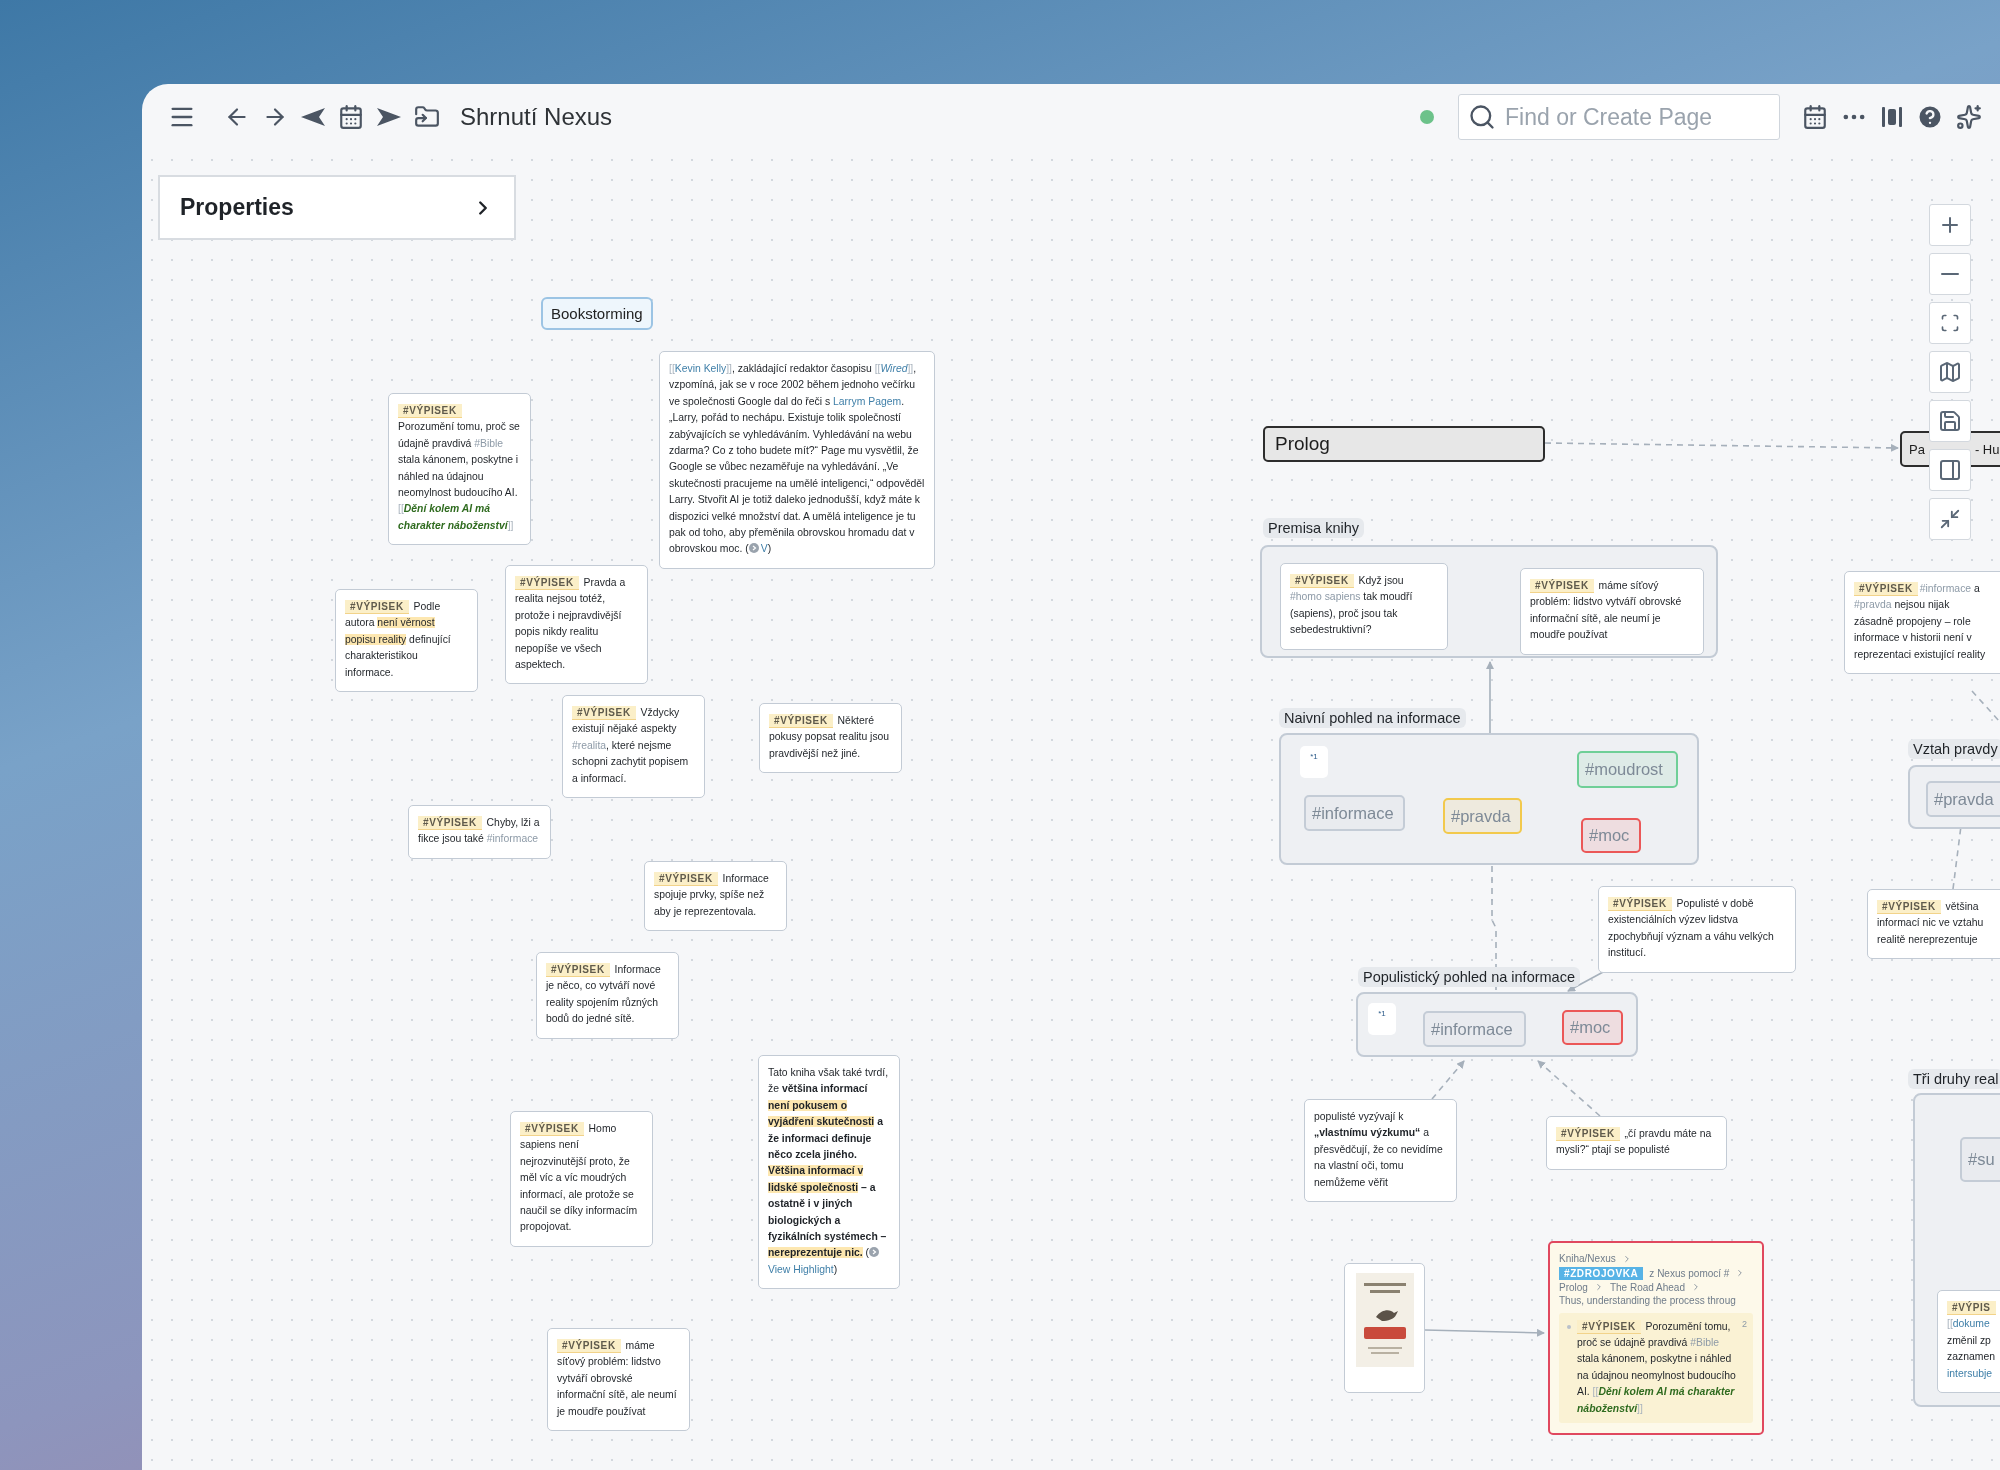 Image resolution: width=2000 pixels, height=1470 pixels. What do you see at coordinates (1325, 597) in the screenshot?
I see `tag-link: #homo sapiens` at bounding box center [1325, 597].